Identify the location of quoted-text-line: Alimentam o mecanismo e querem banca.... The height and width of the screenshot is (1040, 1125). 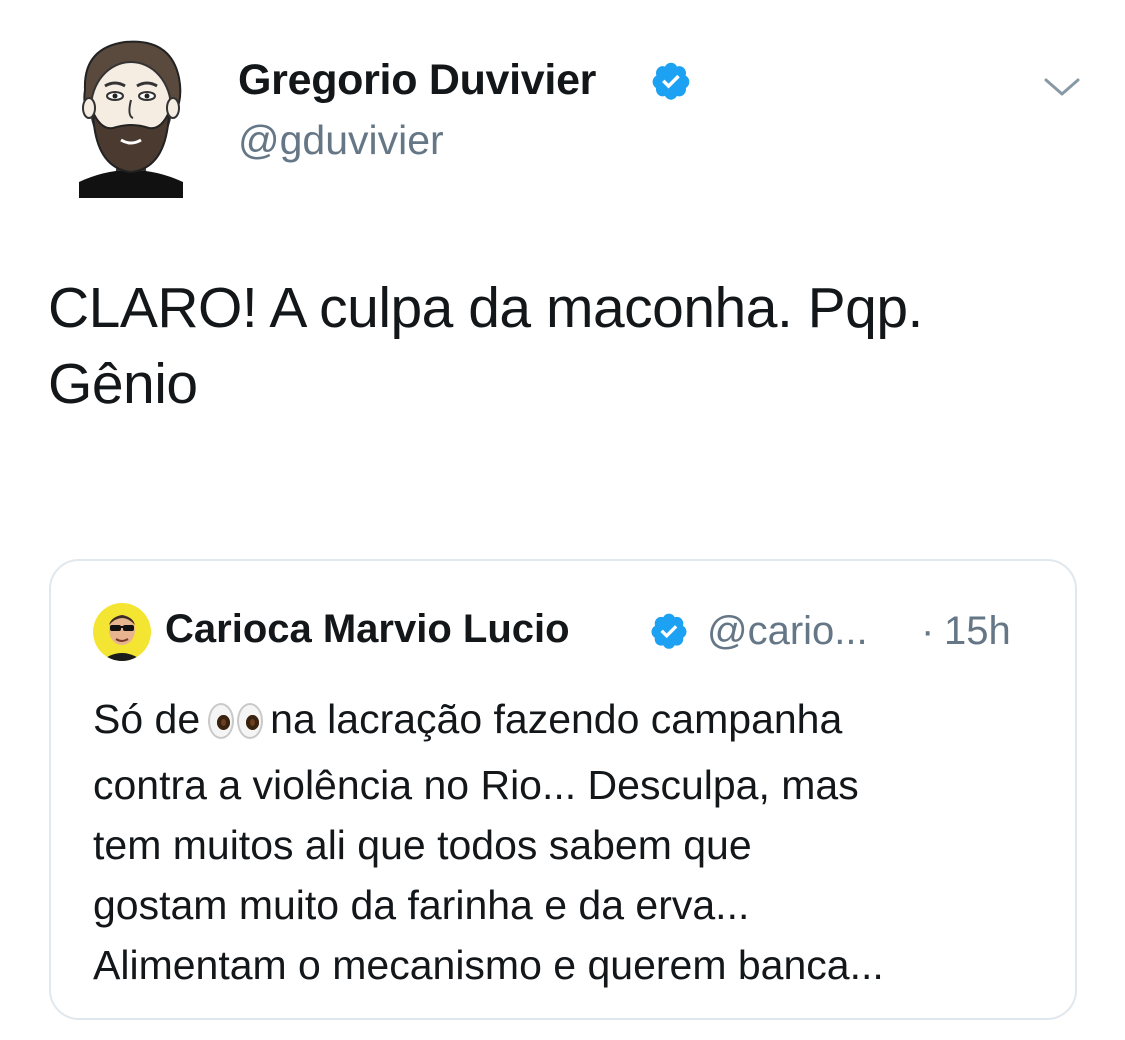
(488, 965).